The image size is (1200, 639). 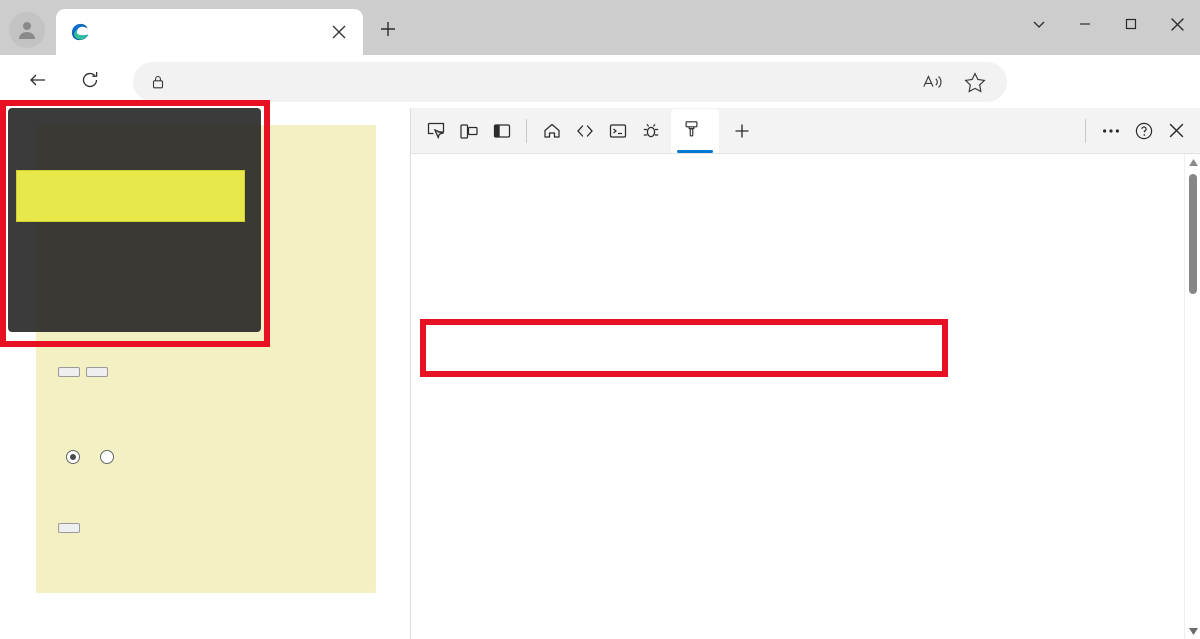 What do you see at coordinates (501, 131) in the screenshot?
I see `dock-side-icon` at bounding box center [501, 131].